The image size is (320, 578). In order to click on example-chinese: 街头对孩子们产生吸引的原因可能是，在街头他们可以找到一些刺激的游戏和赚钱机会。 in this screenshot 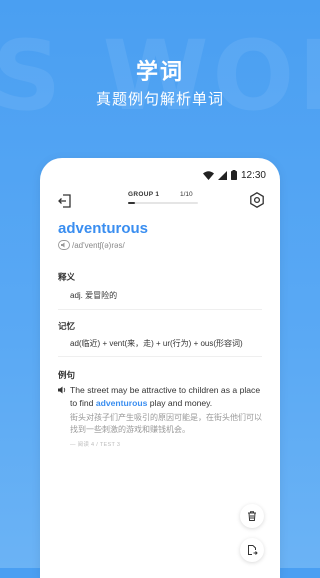, I will do `click(166, 423)`.